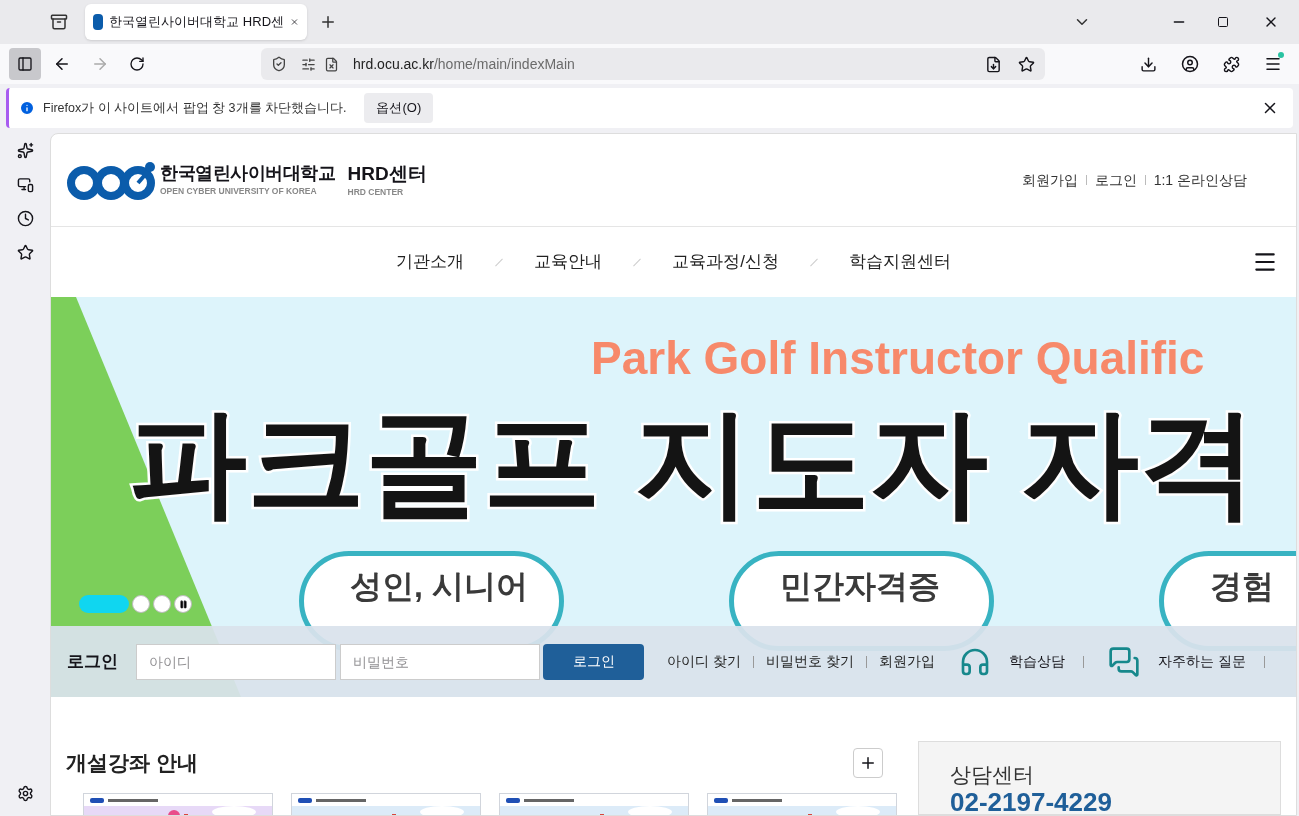 Image resolution: width=1299 pixels, height=816 pixels. Describe the element at coordinates (1115, 180) in the screenshot. I see `top-link: 로그인` at that location.